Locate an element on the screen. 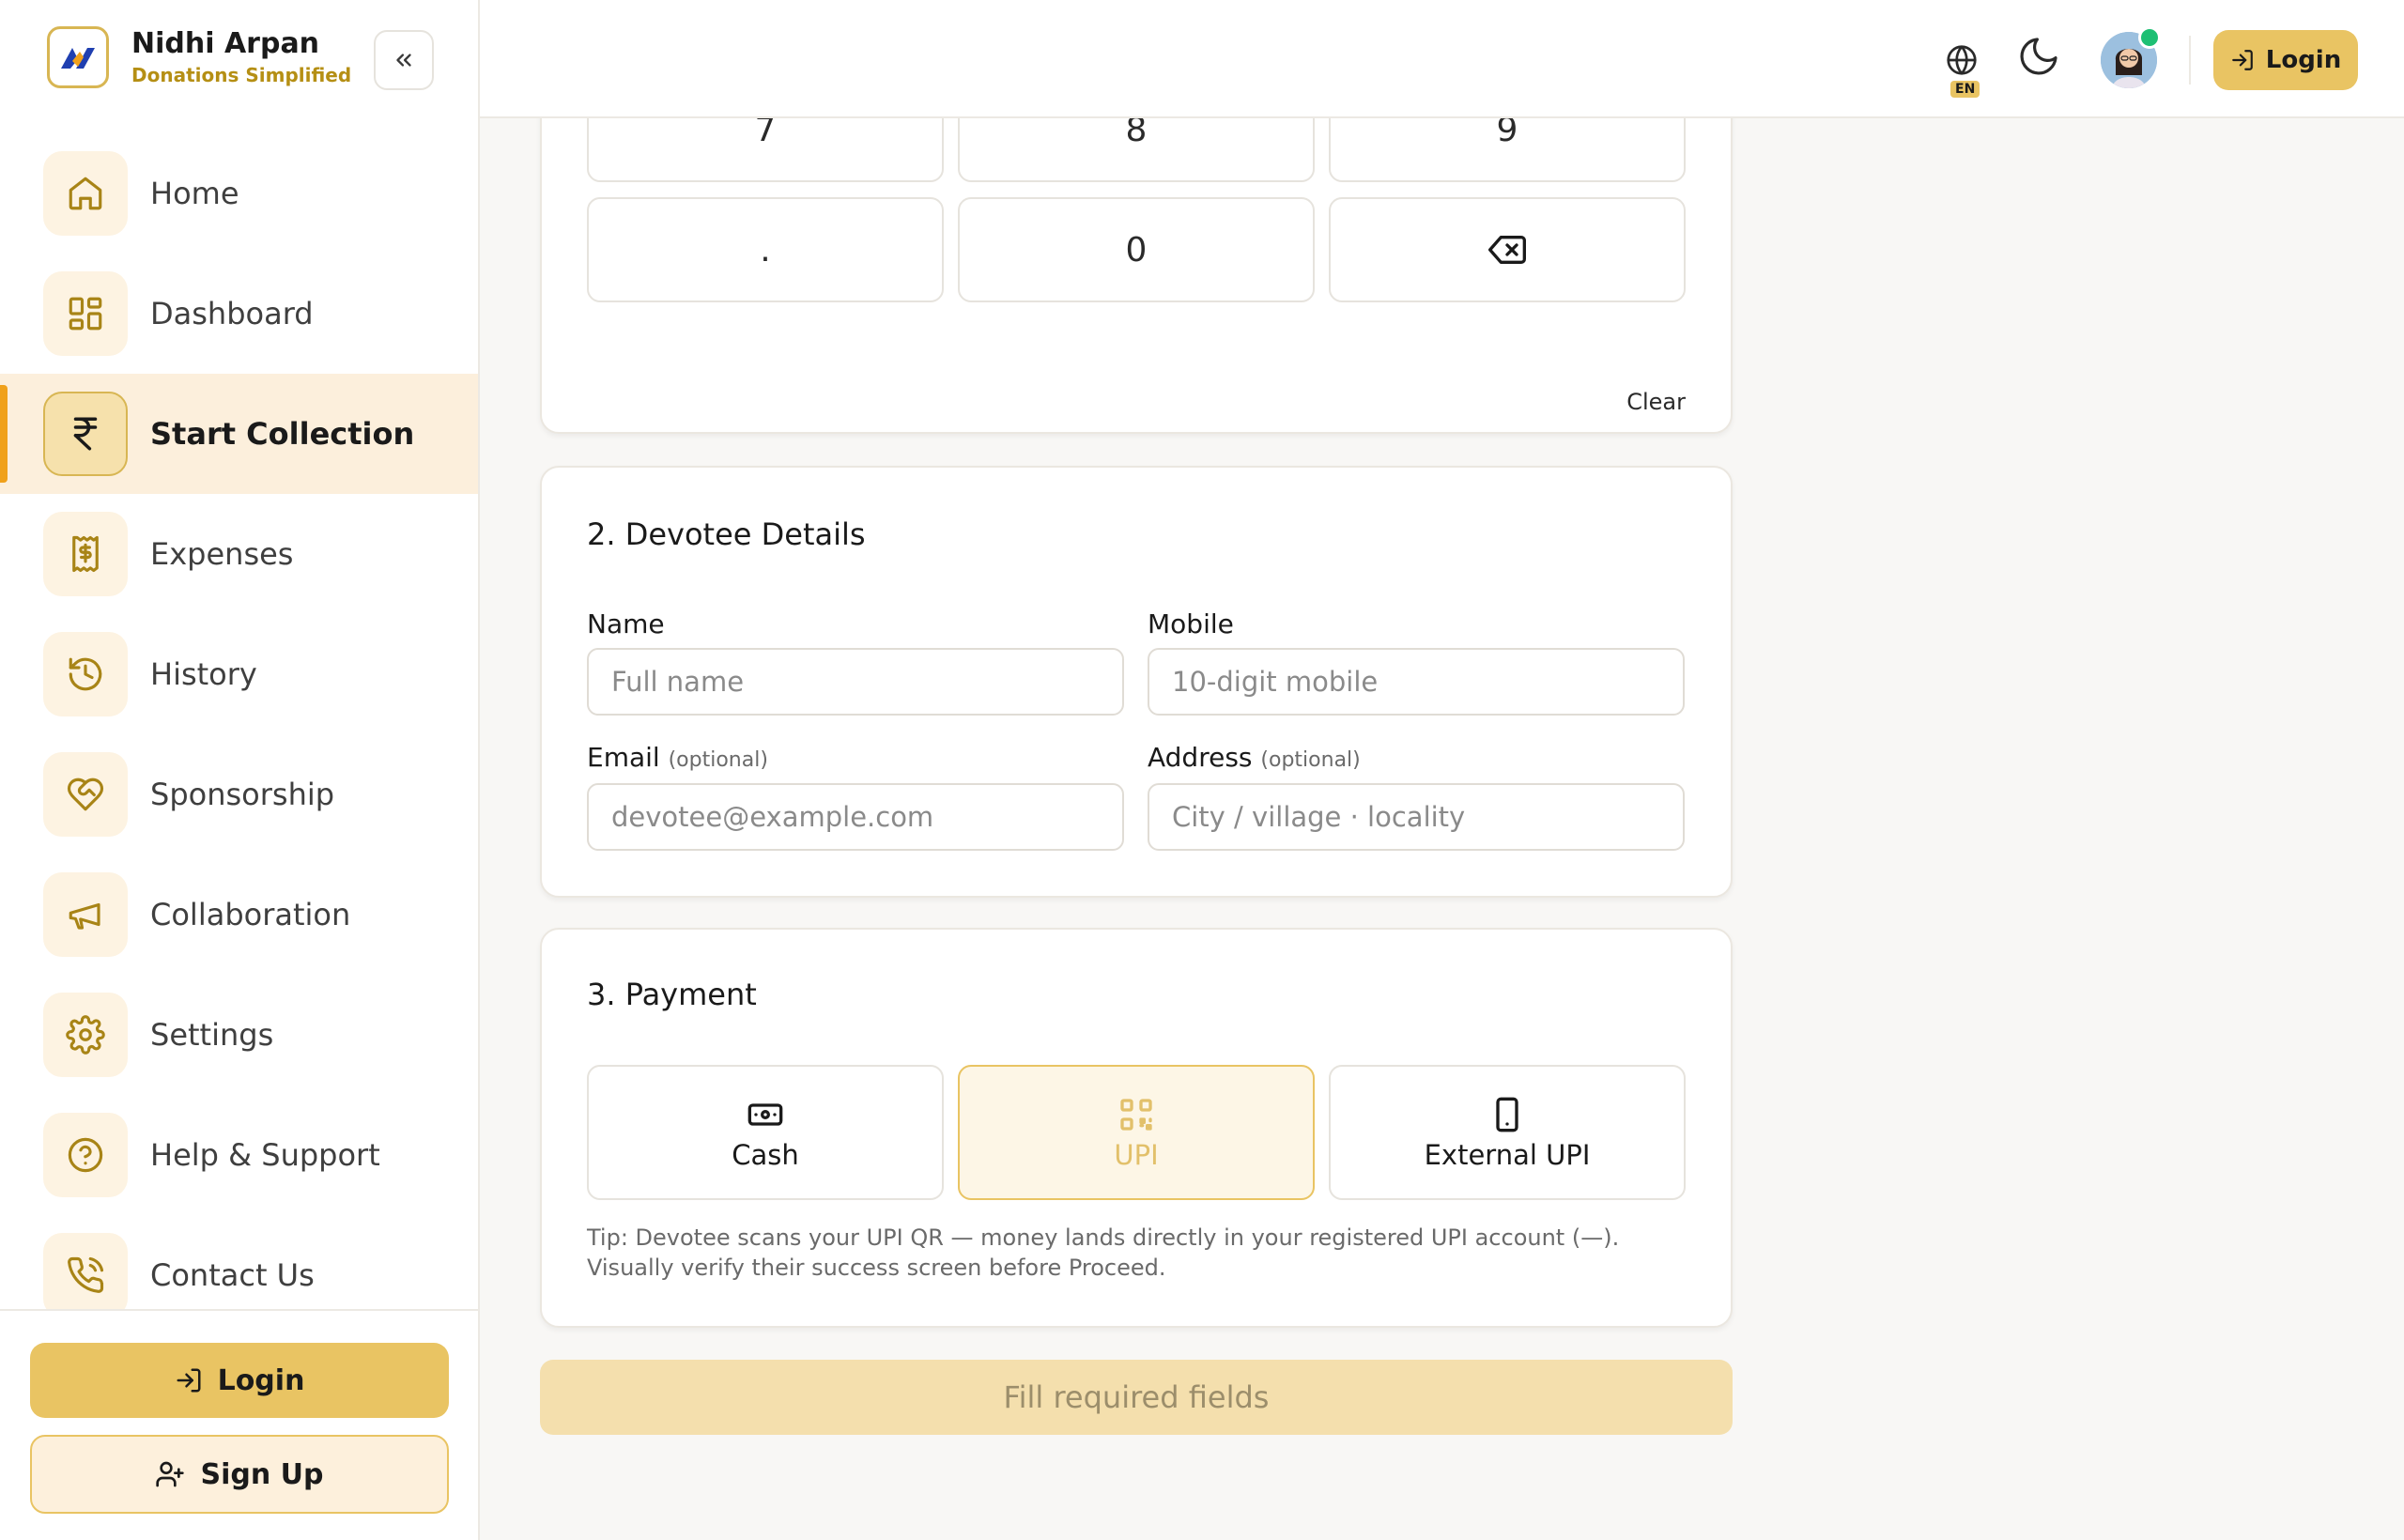 The width and height of the screenshot is (2404, 1540). user-plus-icon is located at coordinates (170, 1474).